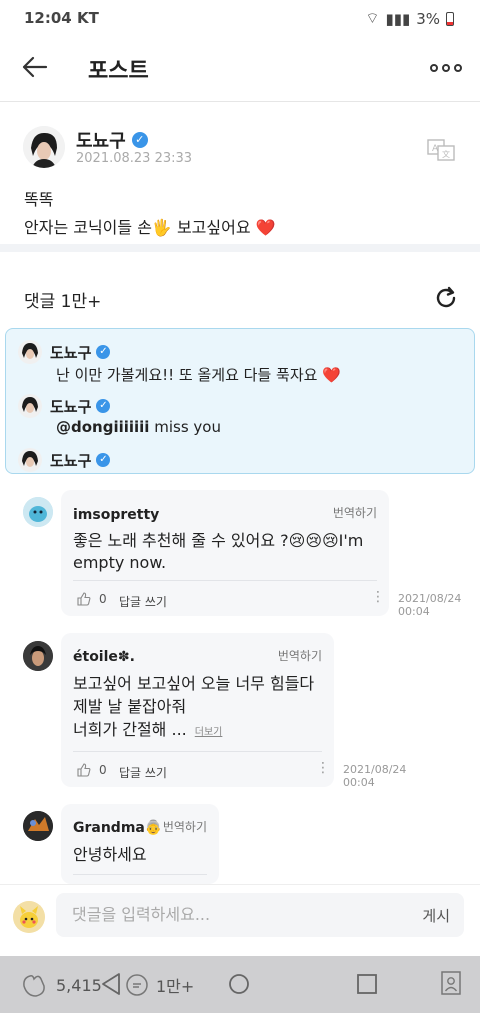 The width and height of the screenshot is (480, 1013). What do you see at coordinates (150, 227) in the screenshot?
I see `post-text-line: 안자는 코닉이들 손🖐 보고싶어요 ❤️` at bounding box center [150, 227].